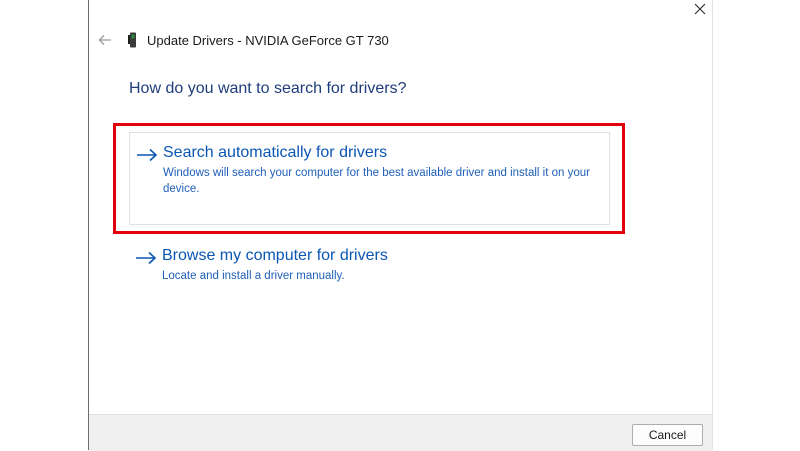  Describe the element at coordinates (667, 435) in the screenshot. I see `cancel-button: Cancel` at that location.